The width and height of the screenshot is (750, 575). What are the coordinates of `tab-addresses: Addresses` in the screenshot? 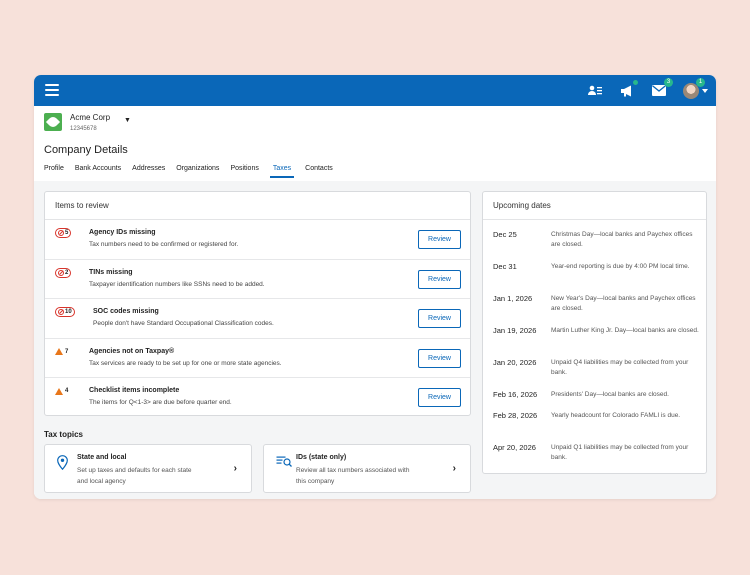 It's located at (148, 170).